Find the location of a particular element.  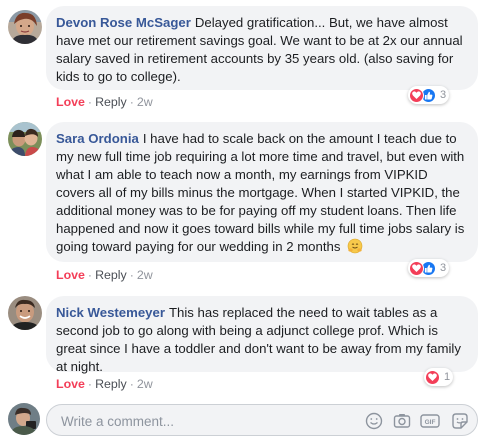

gif-icon: GIF is located at coordinates (430, 421).